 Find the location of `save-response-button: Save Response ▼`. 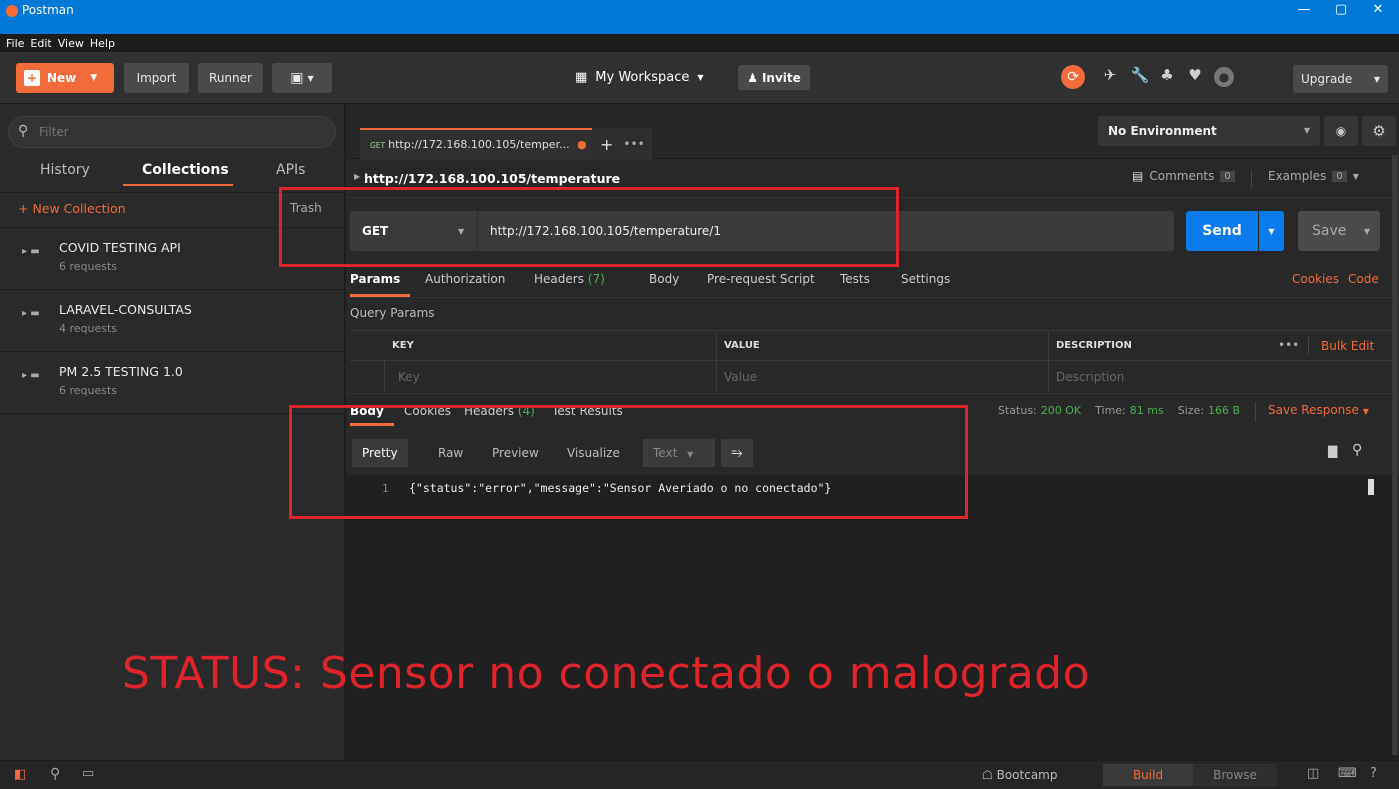

save-response-button: Save Response ▼ is located at coordinates (1318, 410).